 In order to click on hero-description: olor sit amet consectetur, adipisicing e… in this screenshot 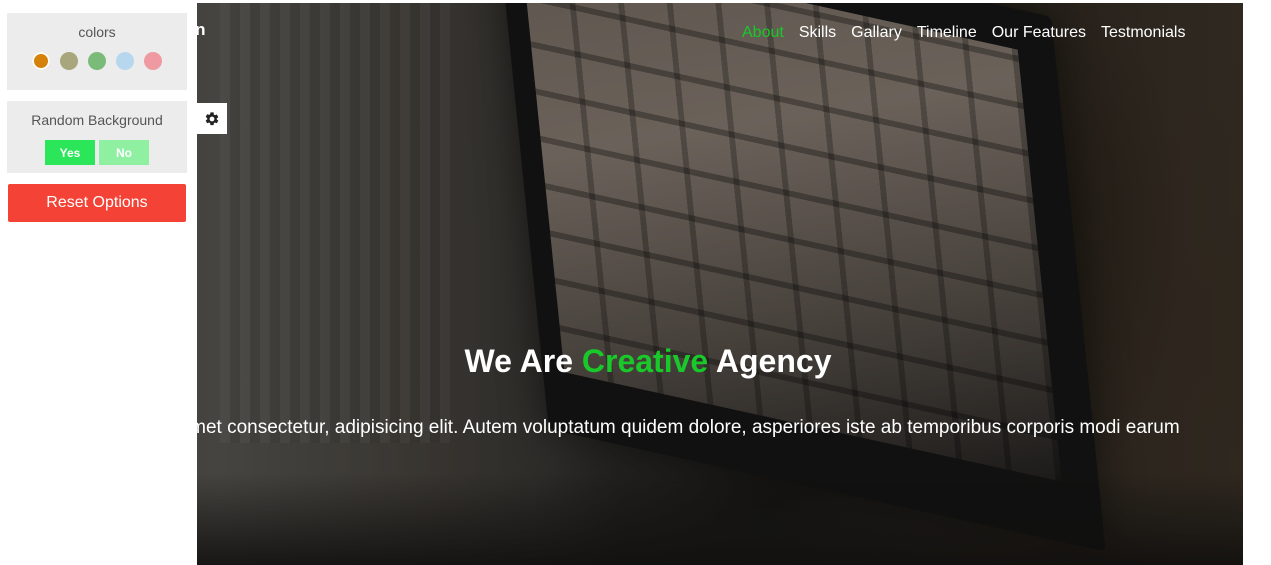, I will do `click(649, 427)`.